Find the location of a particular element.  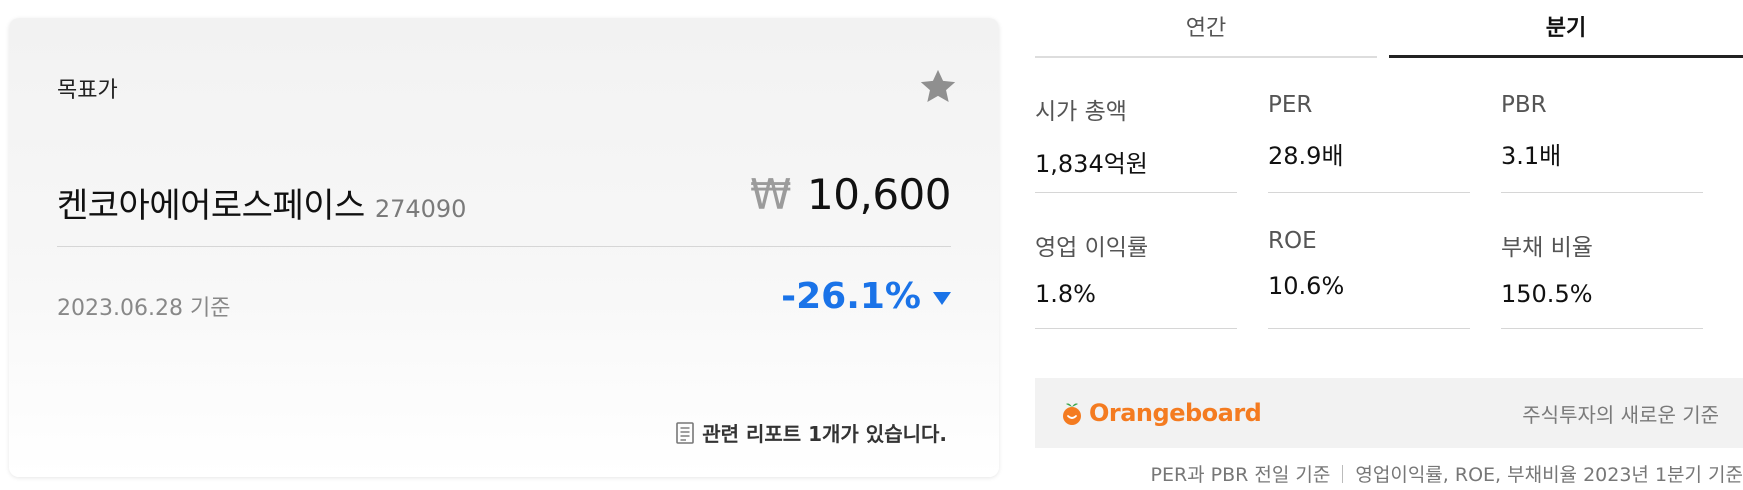

brand-tagline: 주식투자의 새로운 기준 is located at coordinates (1620, 414).